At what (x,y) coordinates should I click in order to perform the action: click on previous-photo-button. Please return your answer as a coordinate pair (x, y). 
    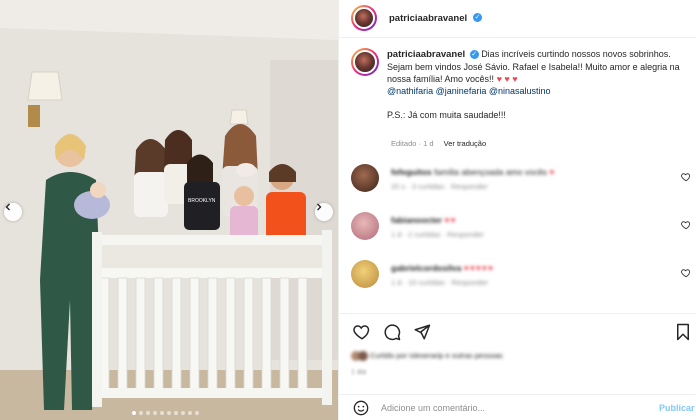
    Looking at the image, I should click on (13, 212).